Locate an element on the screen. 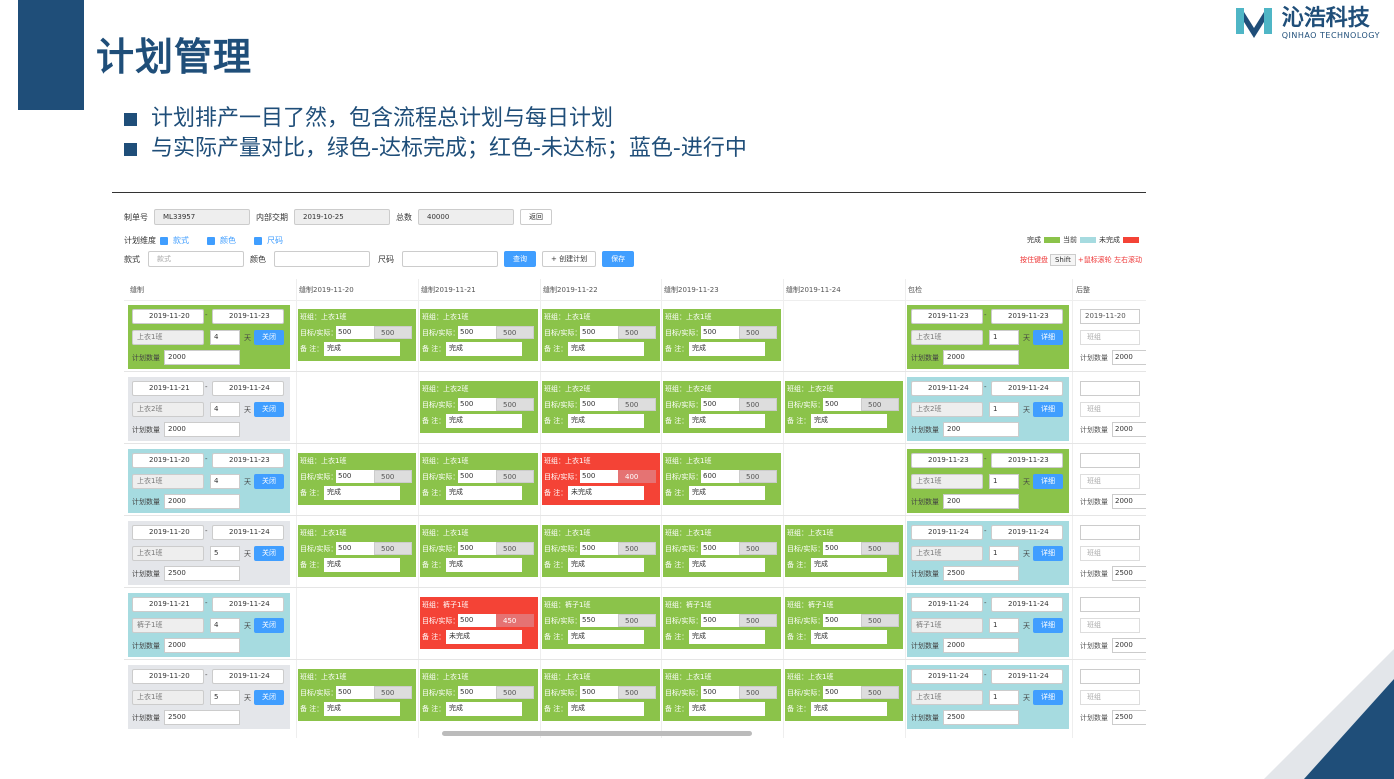  size-input is located at coordinates (450, 259).